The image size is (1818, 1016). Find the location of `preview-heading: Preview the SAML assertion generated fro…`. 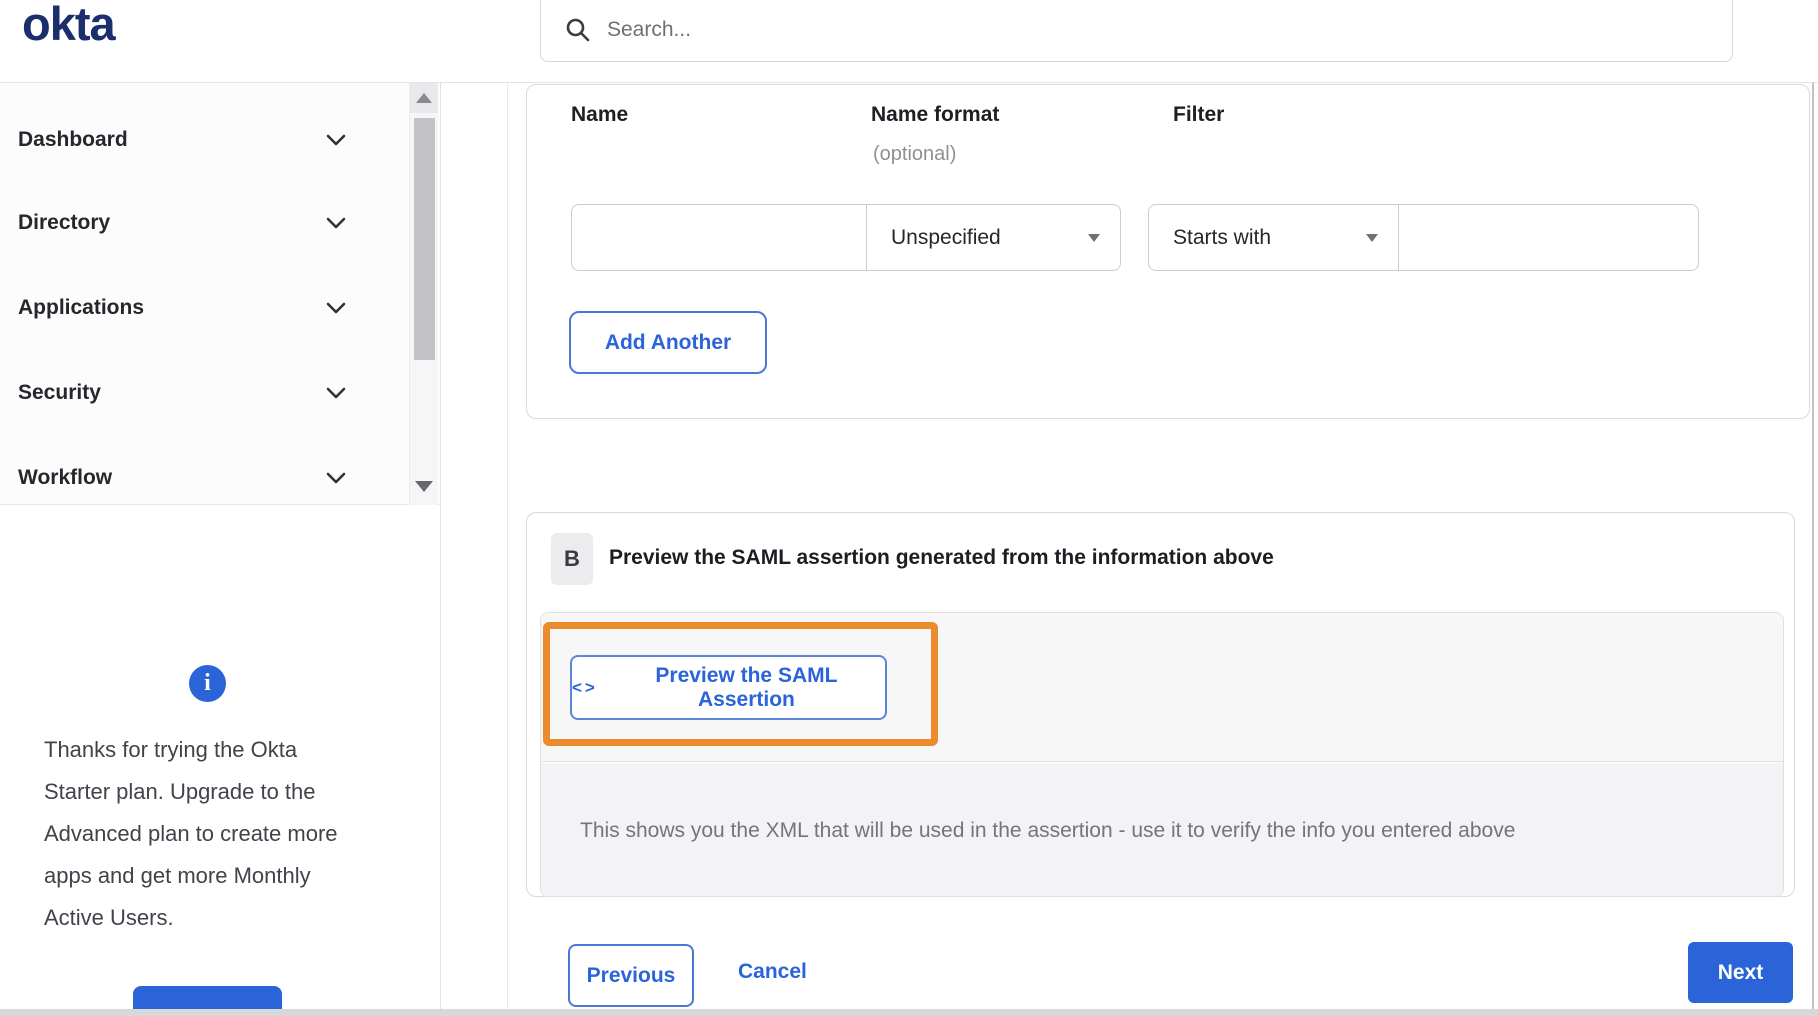

preview-heading: Preview the SAML assertion generated fro… is located at coordinates (941, 557).